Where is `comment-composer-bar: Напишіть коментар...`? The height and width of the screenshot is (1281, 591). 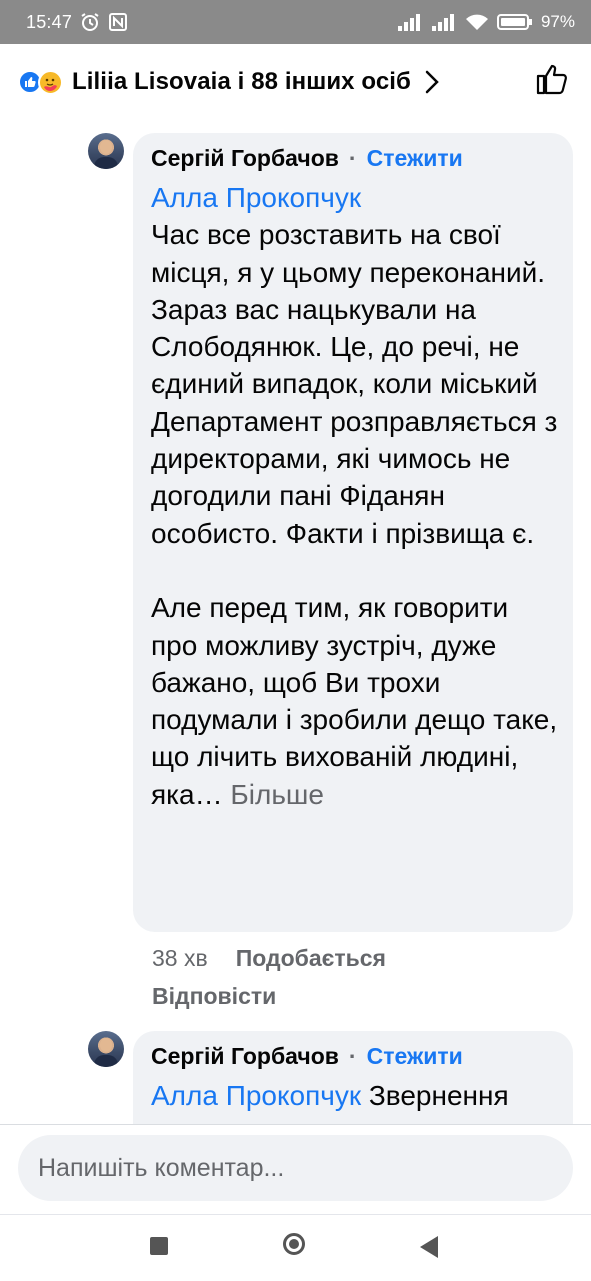 comment-composer-bar: Напишіть коментар... is located at coordinates (295, 1169).